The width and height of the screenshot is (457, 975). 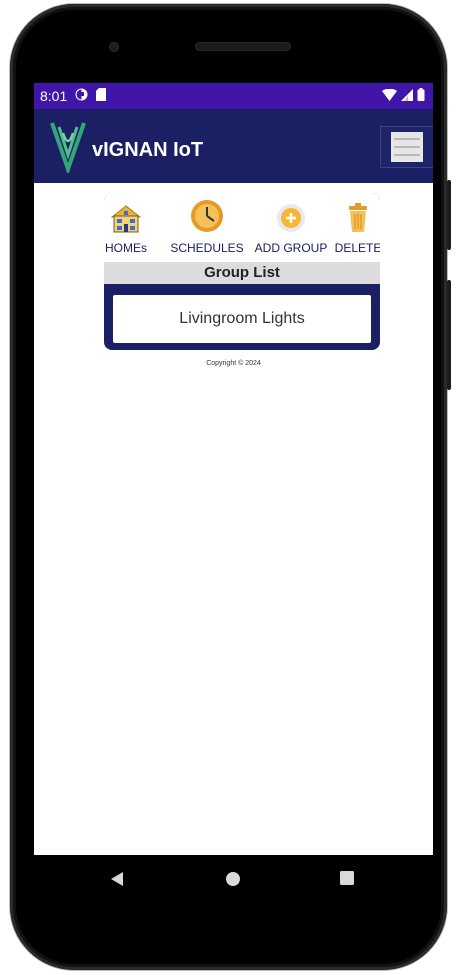 What do you see at coordinates (389, 96) in the screenshot?
I see `wifi-icon` at bounding box center [389, 96].